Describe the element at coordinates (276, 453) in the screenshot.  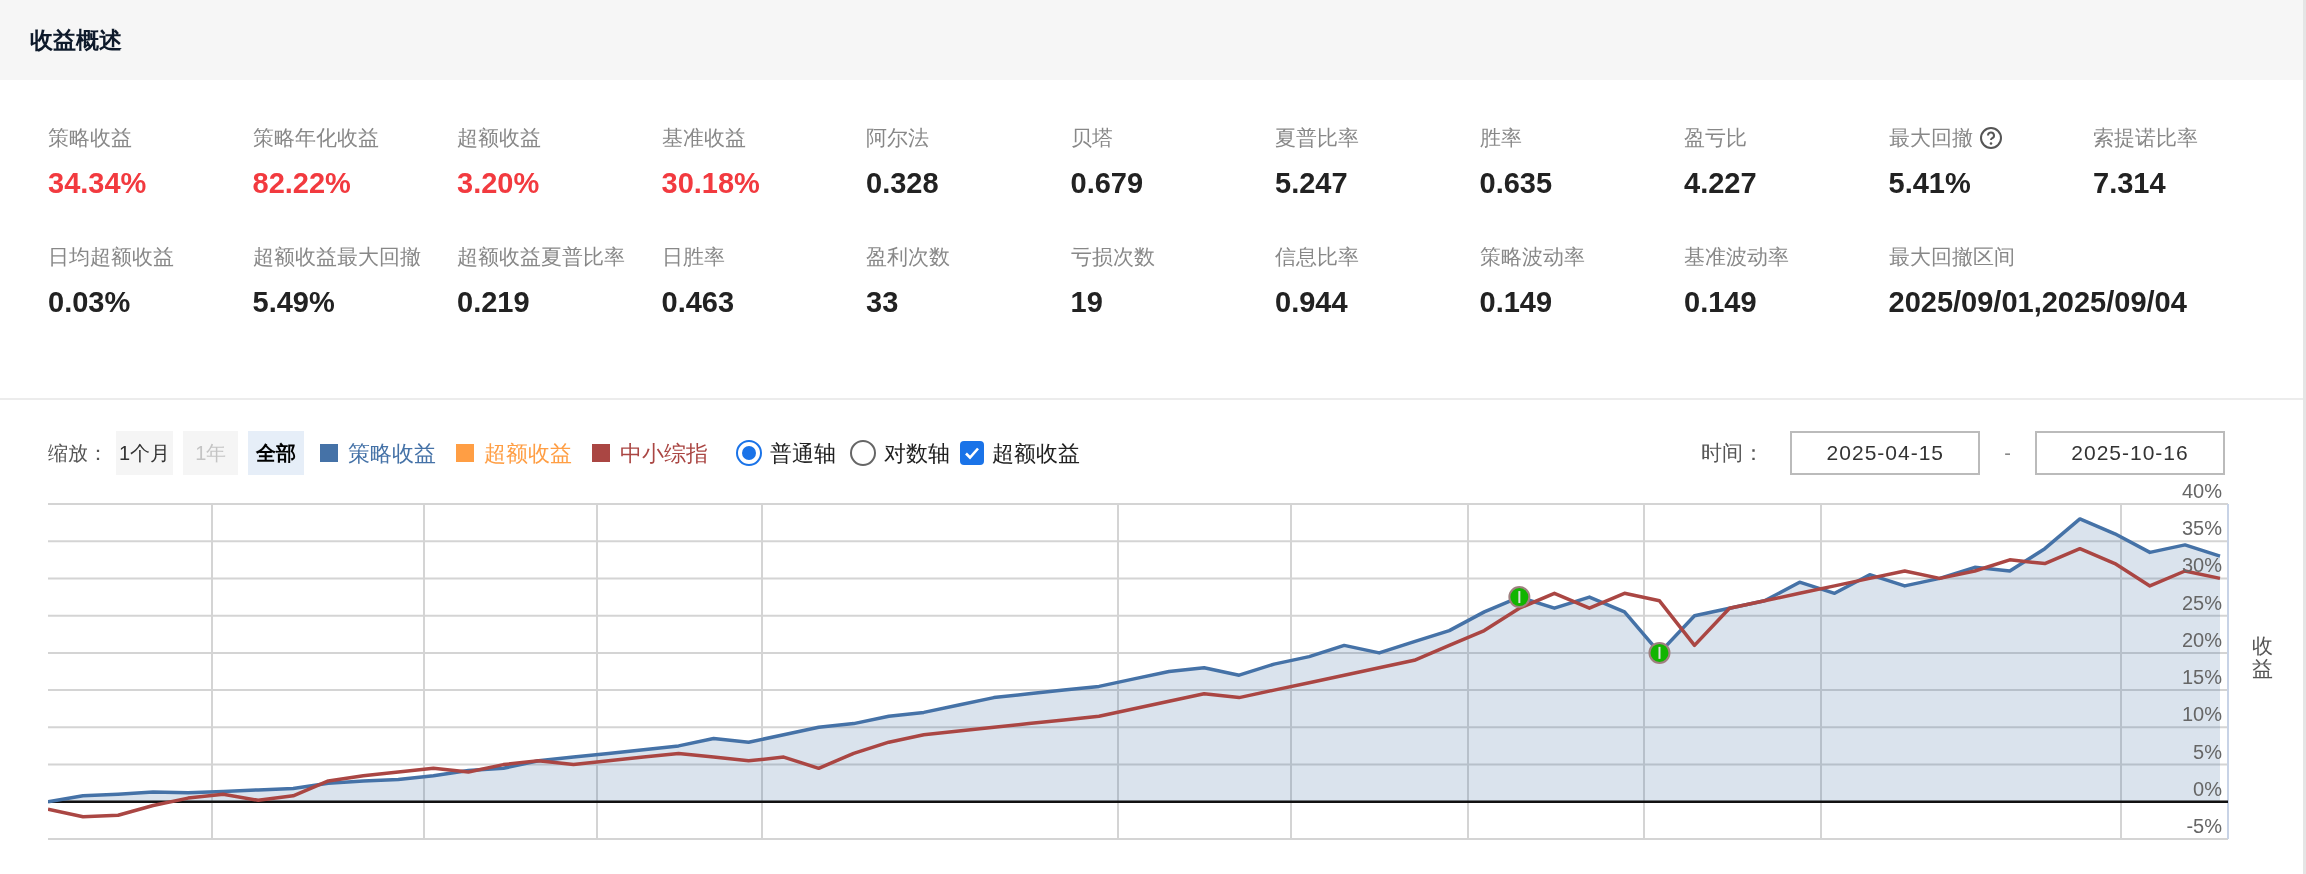
I see `zoom-button: 全部` at that location.